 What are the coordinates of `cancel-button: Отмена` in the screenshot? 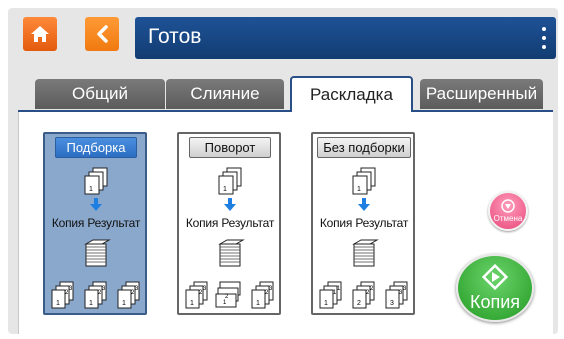 It's located at (508, 211).